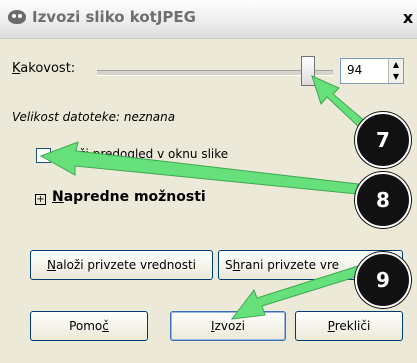 The width and height of the screenshot is (417, 363). Describe the element at coordinates (383, 280) in the screenshot. I see `step-badge-9: 9` at that location.